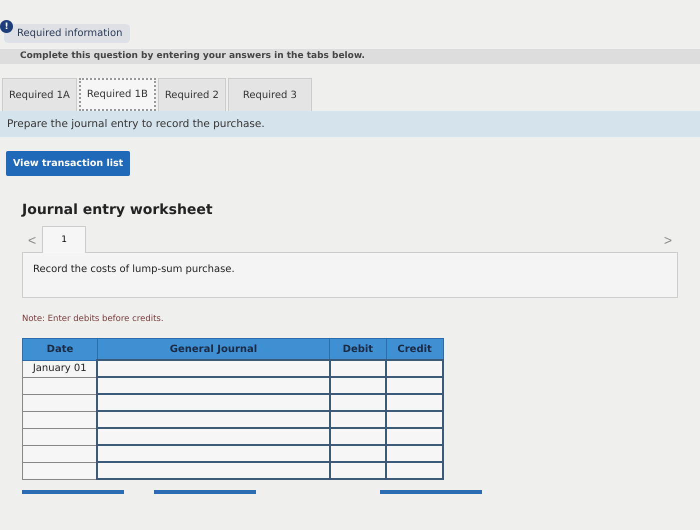 This screenshot has width=700, height=530. Describe the element at coordinates (118, 210) in the screenshot. I see `worksheet-title: Journal entry worksheet` at that location.